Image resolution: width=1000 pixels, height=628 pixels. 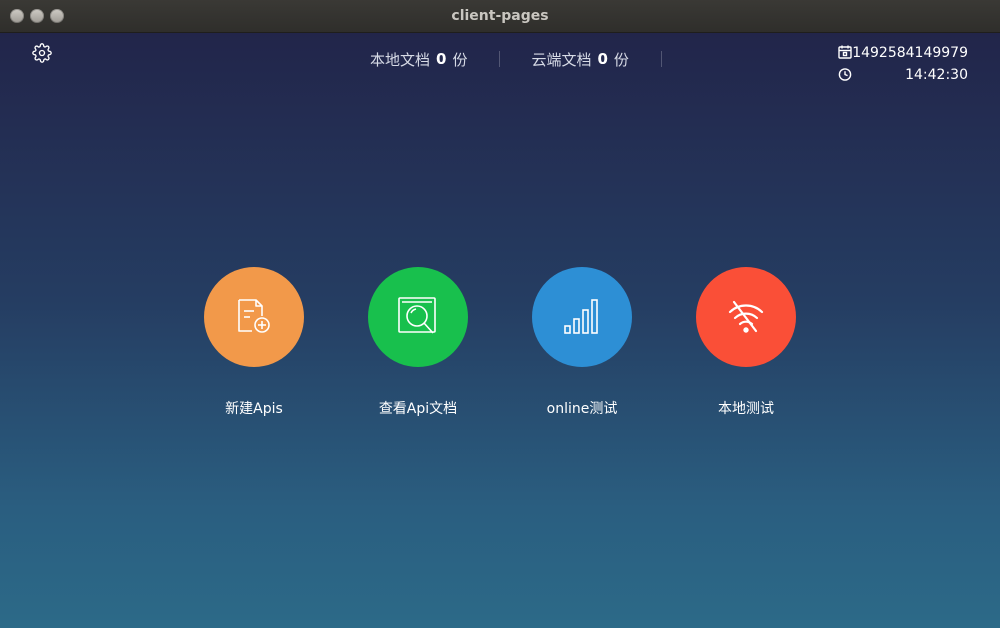 I want to click on new-apis-circle, so click(x=254, y=317).